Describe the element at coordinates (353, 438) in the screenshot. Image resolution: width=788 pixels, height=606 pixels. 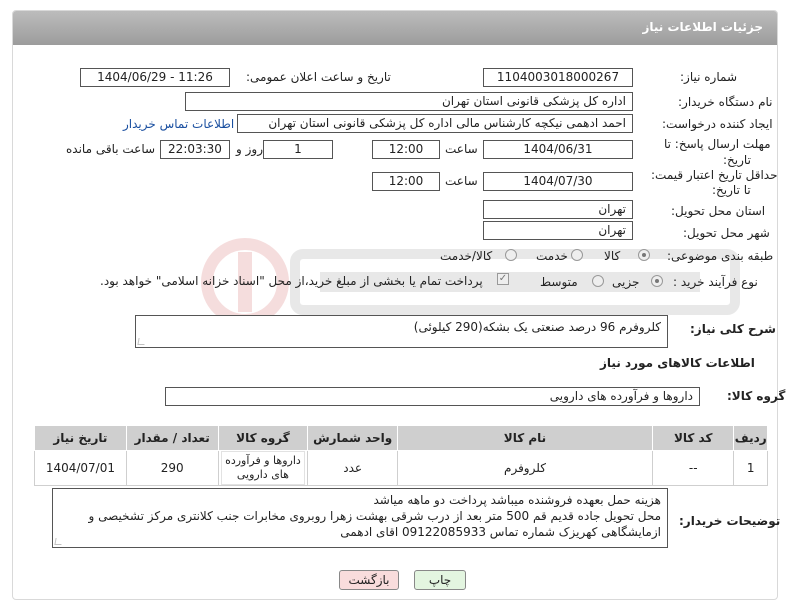
I see `col-unit: واحد شمارش` at that location.